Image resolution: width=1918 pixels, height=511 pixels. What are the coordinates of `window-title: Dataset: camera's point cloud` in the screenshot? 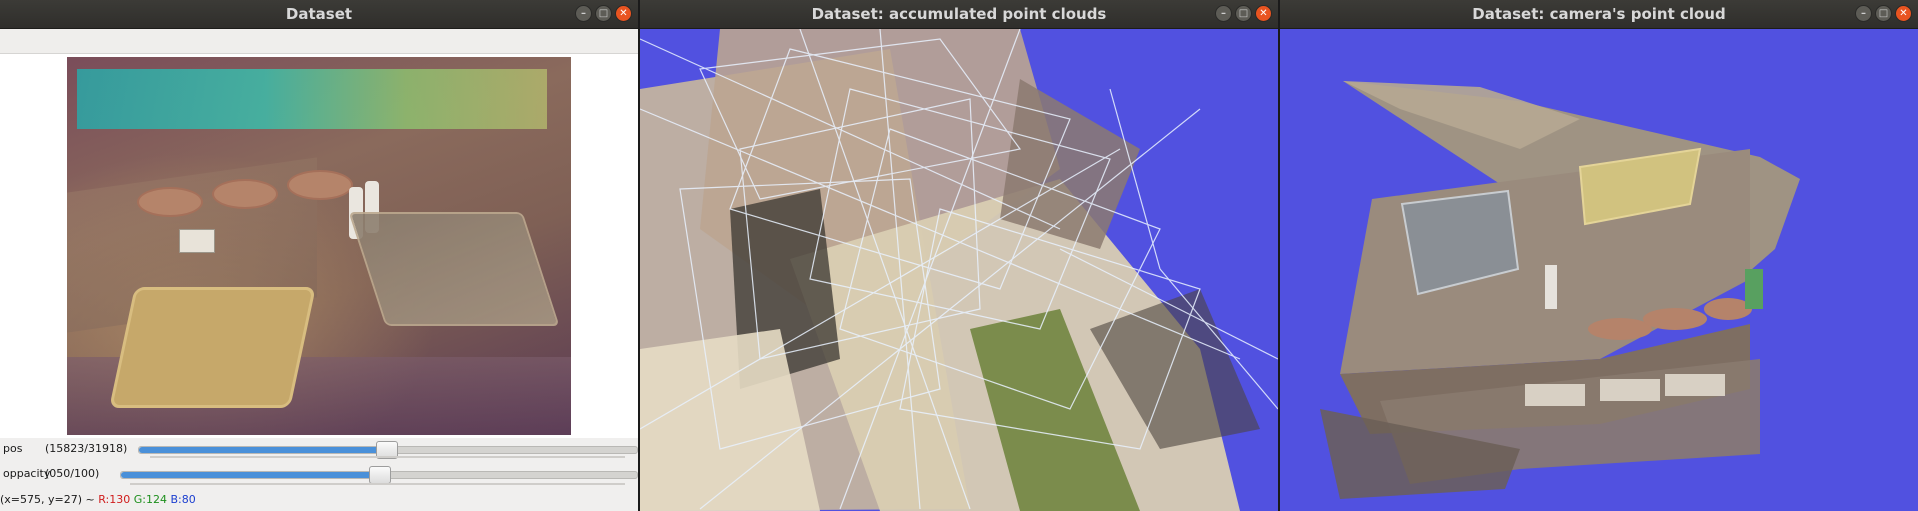 It's located at (1599, 14).